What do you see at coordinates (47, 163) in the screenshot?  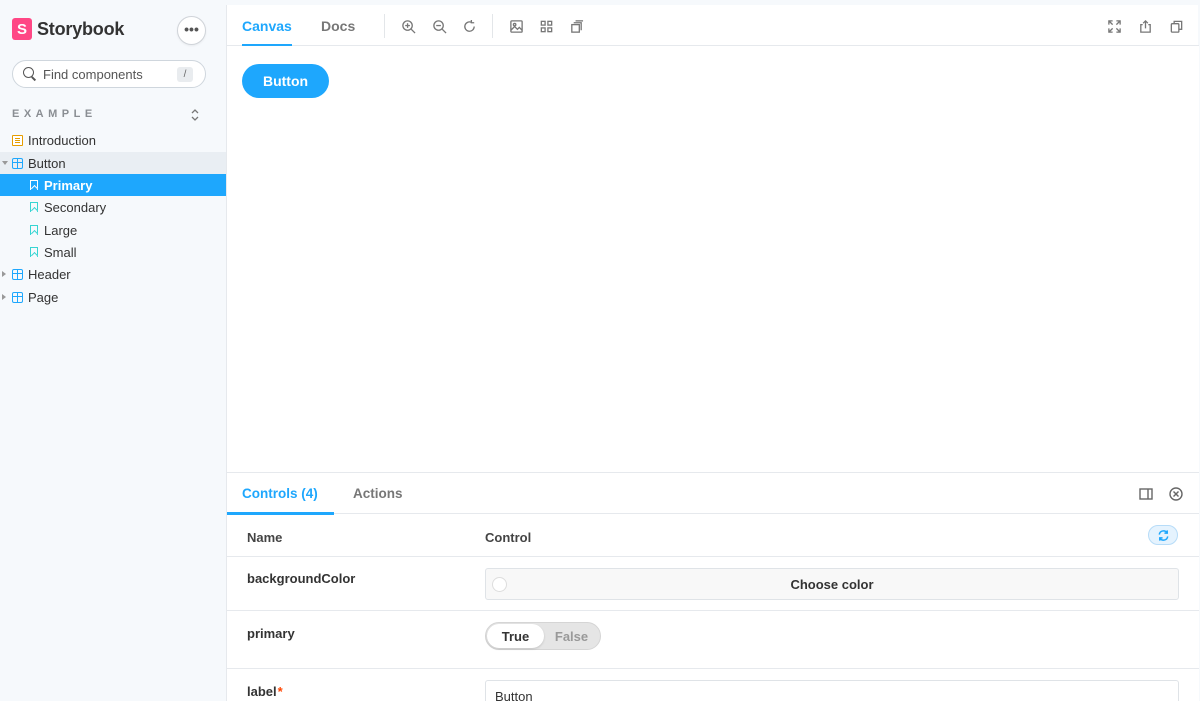 I see `sidebar-item-label: Button` at bounding box center [47, 163].